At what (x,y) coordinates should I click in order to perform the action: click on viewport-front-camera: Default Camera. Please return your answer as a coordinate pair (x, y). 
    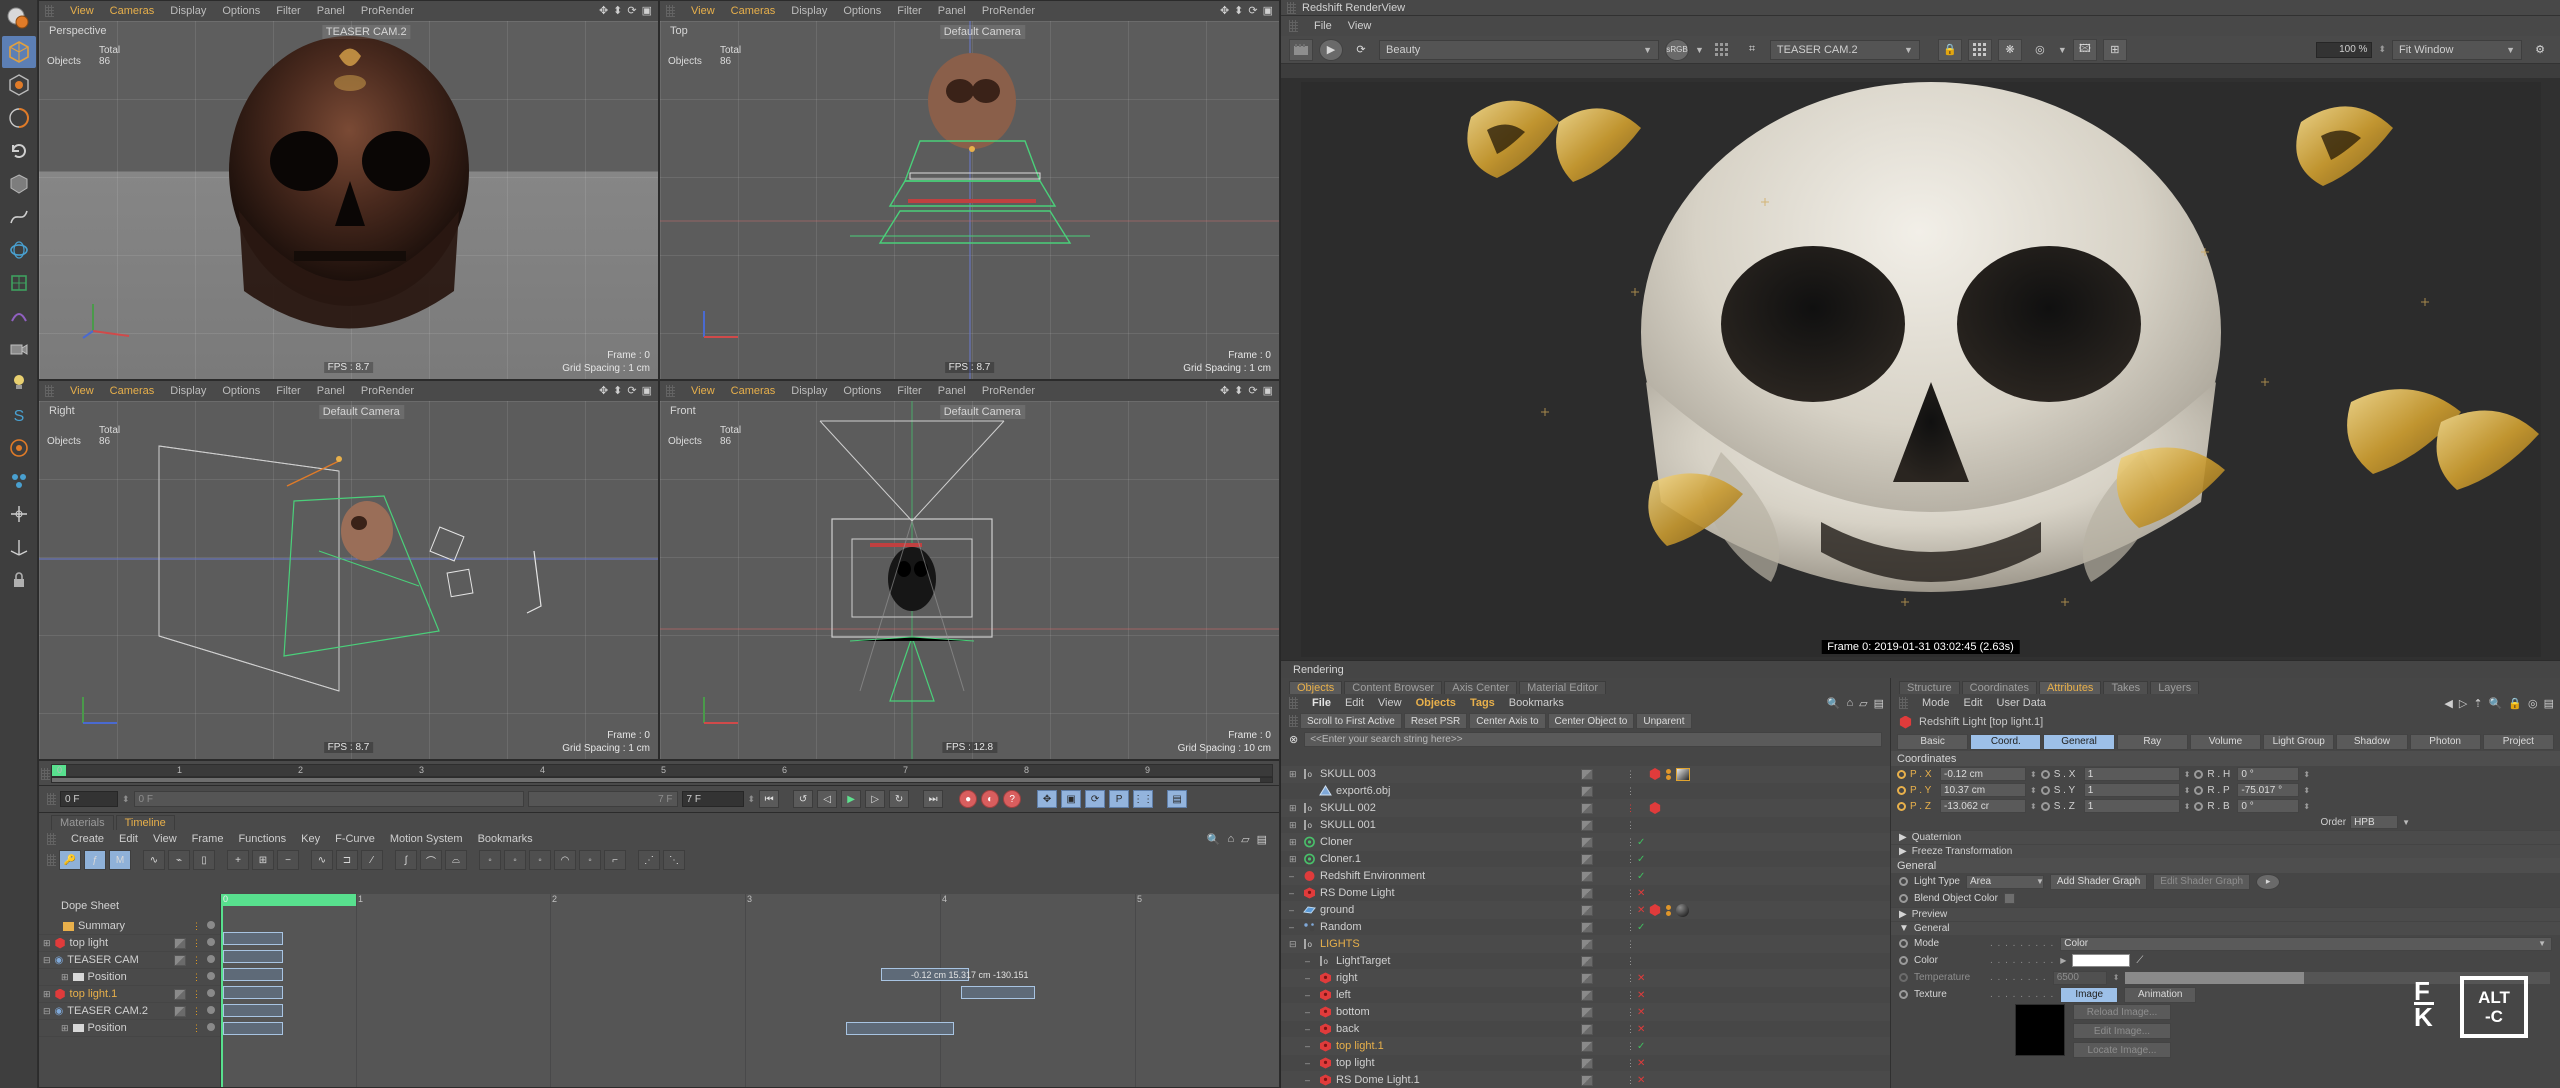
    Looking at the image, I should click on (982, 412).